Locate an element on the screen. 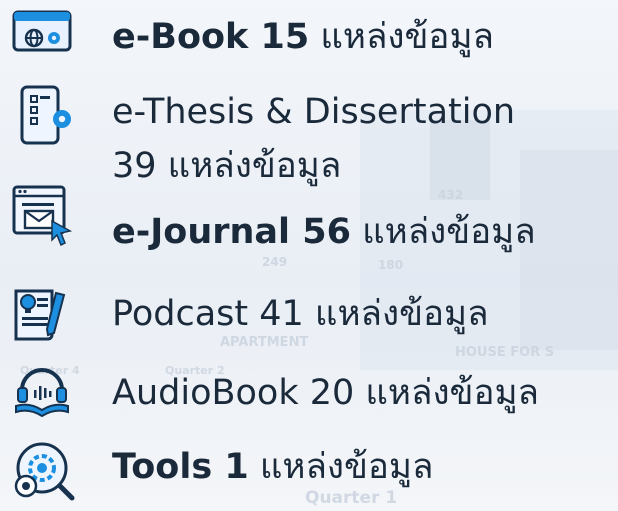  gear-search-icon is located at coordinates (42, 471).